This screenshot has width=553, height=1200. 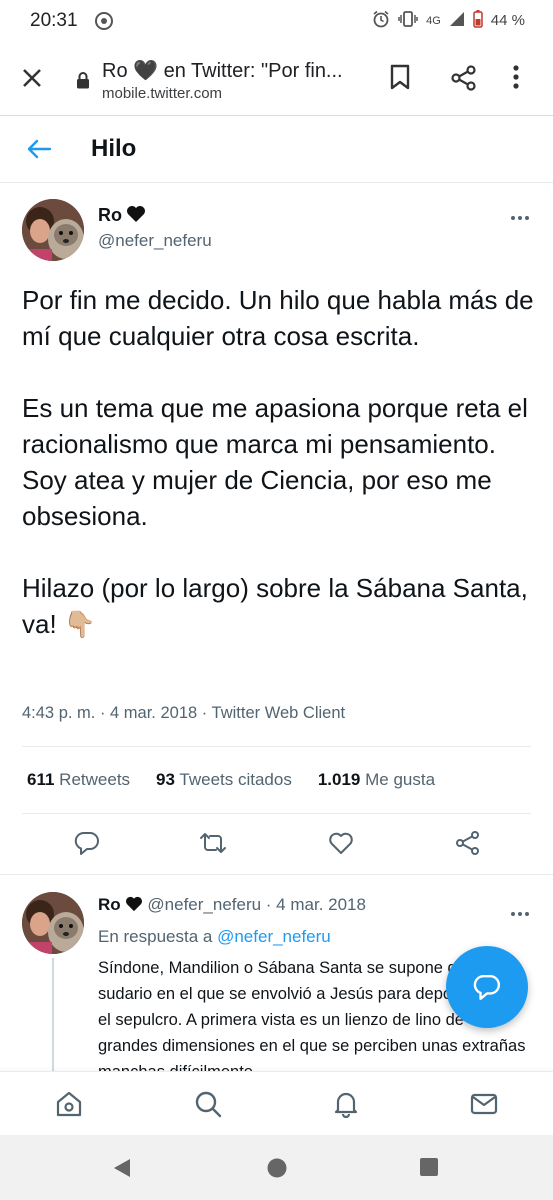 What do you see at coordinates (516, 79) in the screenshot?
I see `more-vert-icon` at bounding box center [516, 79].